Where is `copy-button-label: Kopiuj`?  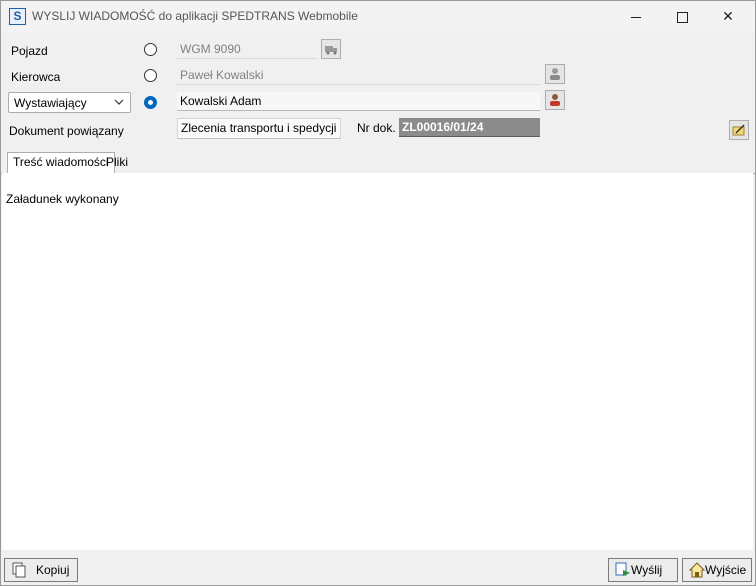 copy-button-label: Kopiuj is located at coordinates (53, 570).